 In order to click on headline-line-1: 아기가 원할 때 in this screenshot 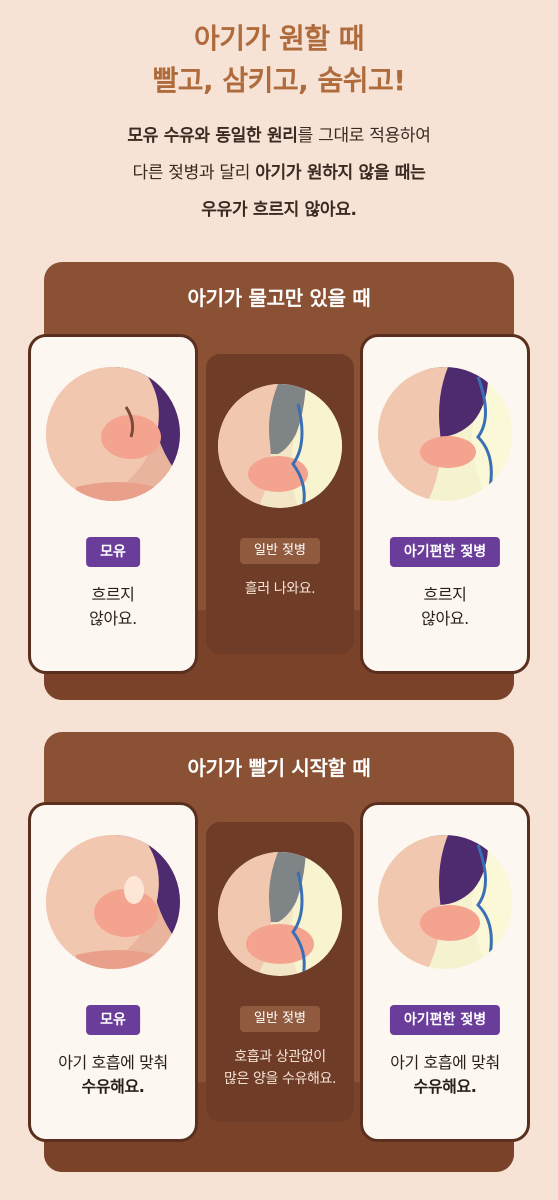, I will do `click(279, 38)`.